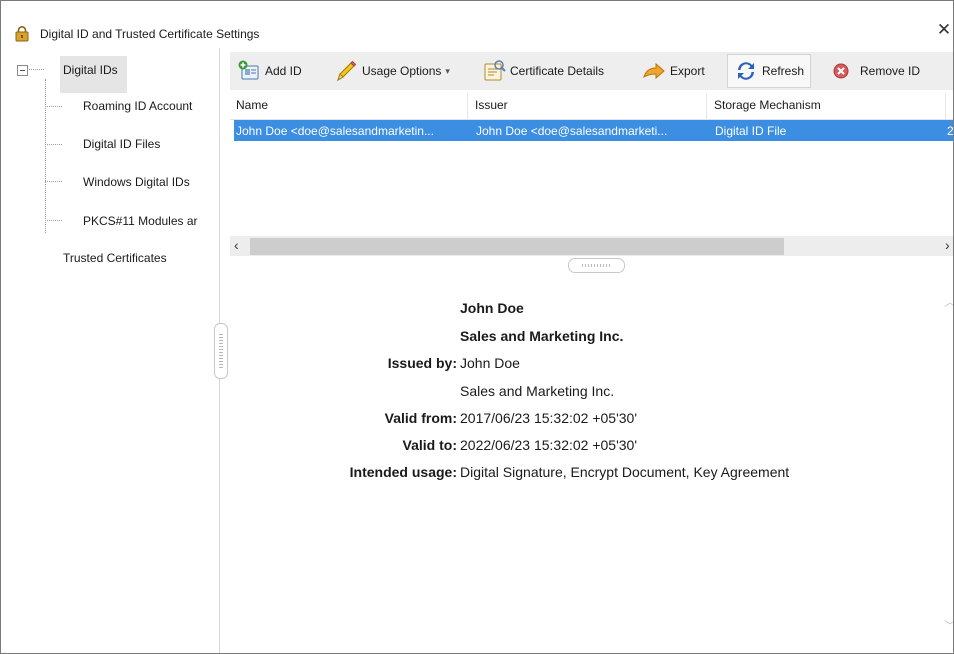 Image resolution: width=954 pixels, height=654 pixels. I want to click on refresh-icon, so click(746, 71).